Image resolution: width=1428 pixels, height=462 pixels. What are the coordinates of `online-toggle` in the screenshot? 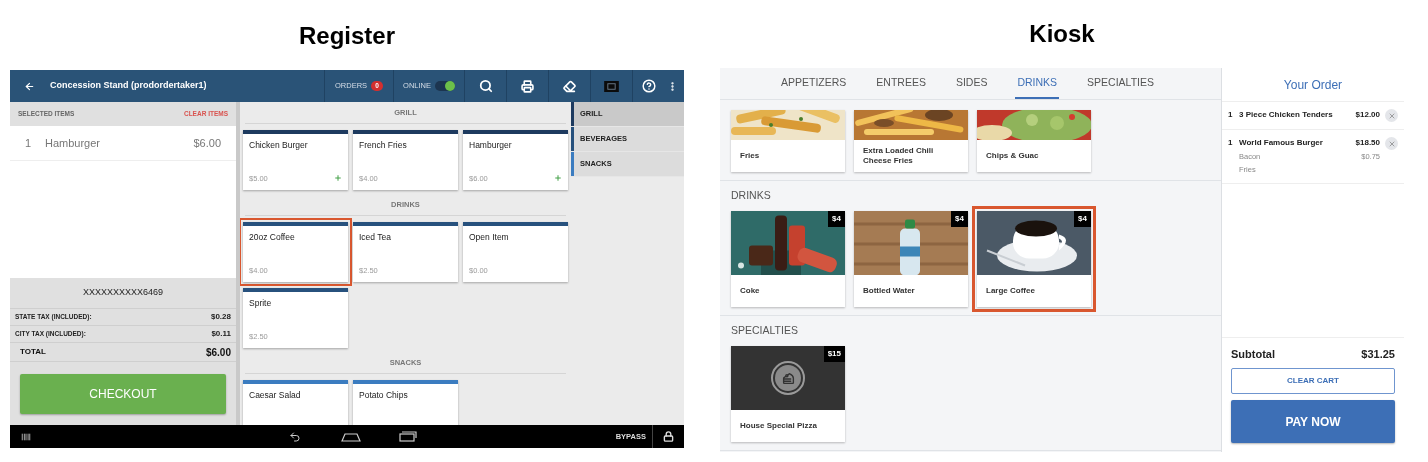 It's located at (445, 86).